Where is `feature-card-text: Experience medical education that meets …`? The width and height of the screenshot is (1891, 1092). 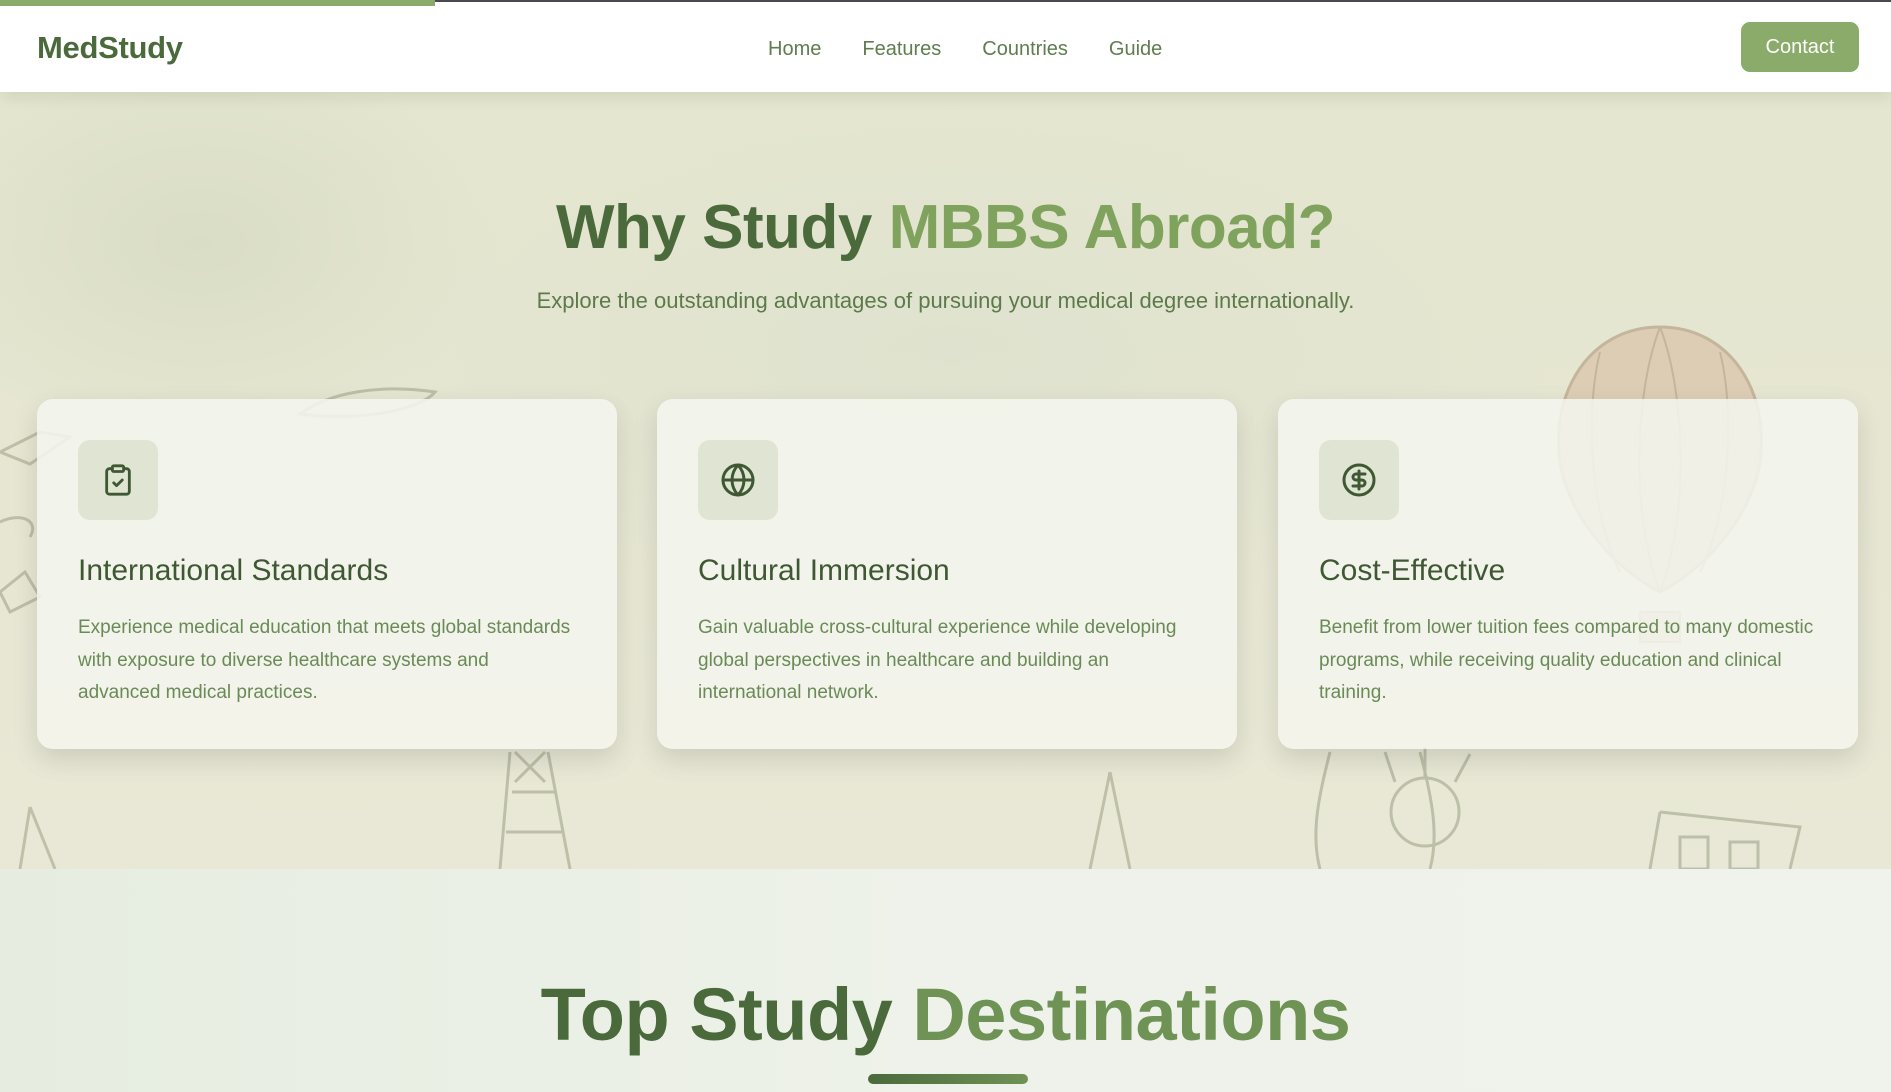 feature-card-text: Experience medical education that meets … is located at coordinates (324, 660).